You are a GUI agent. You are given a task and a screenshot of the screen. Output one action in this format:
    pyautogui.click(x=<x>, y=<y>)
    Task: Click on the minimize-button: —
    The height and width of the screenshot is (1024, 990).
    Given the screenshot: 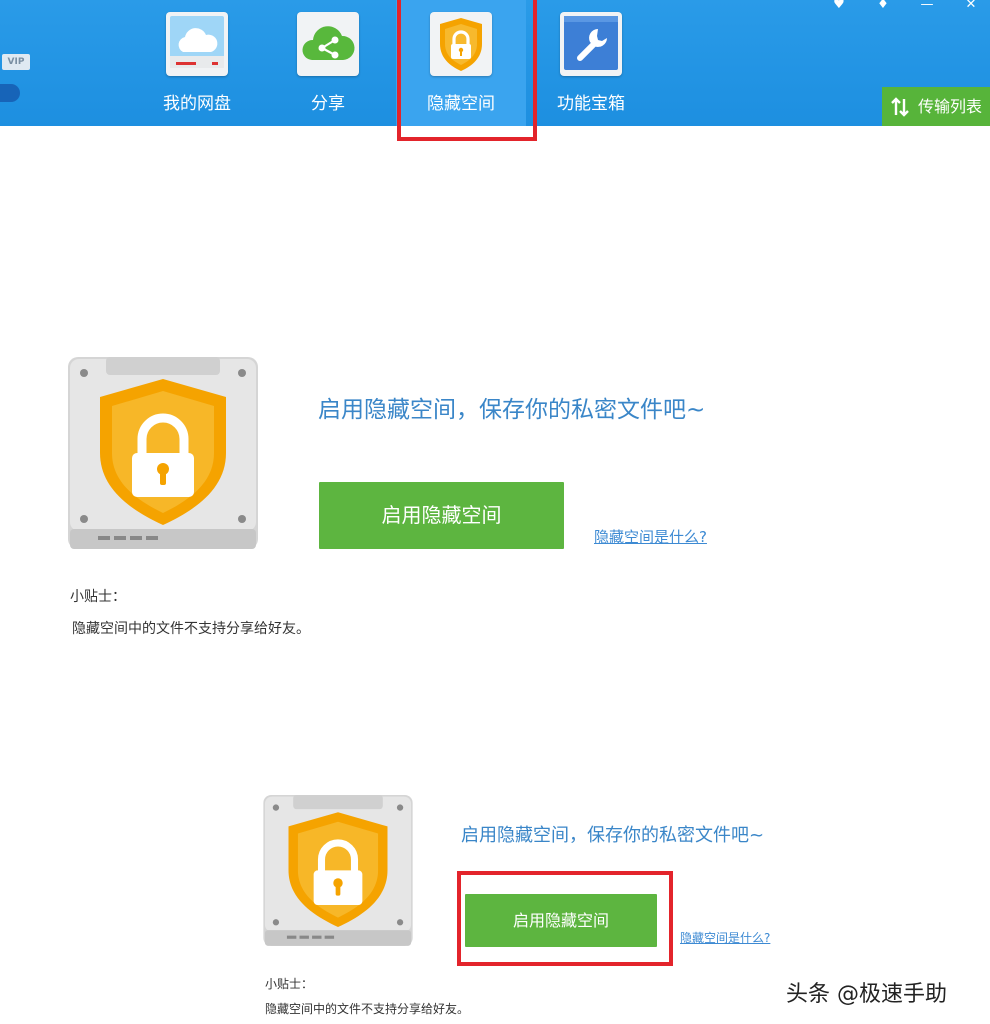 What is the action you would take?
    pyautogui.click(x=927, y=5)
    